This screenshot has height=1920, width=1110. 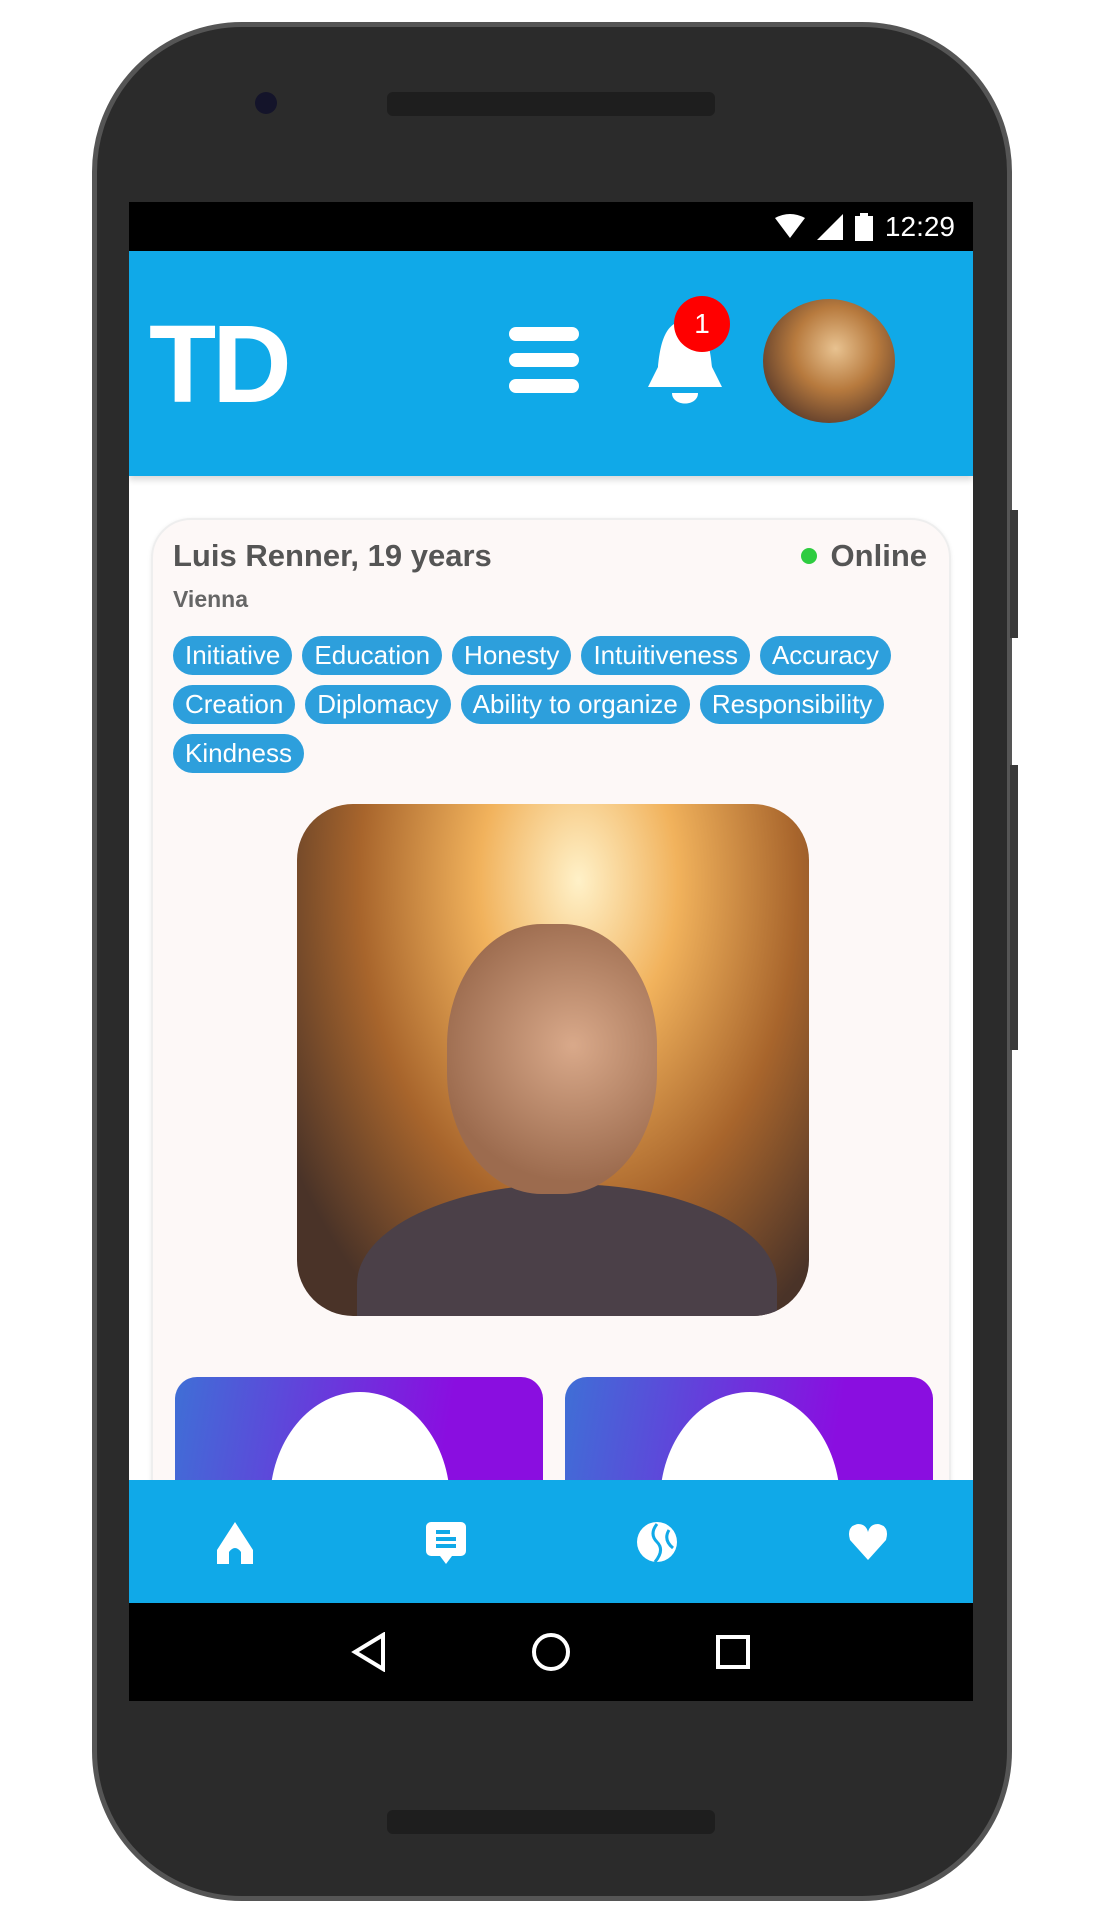 What do you see at coordinates (575, 704) in the screenshot?
I see `tag: Ability to organize` at bounding box center [575, 704].